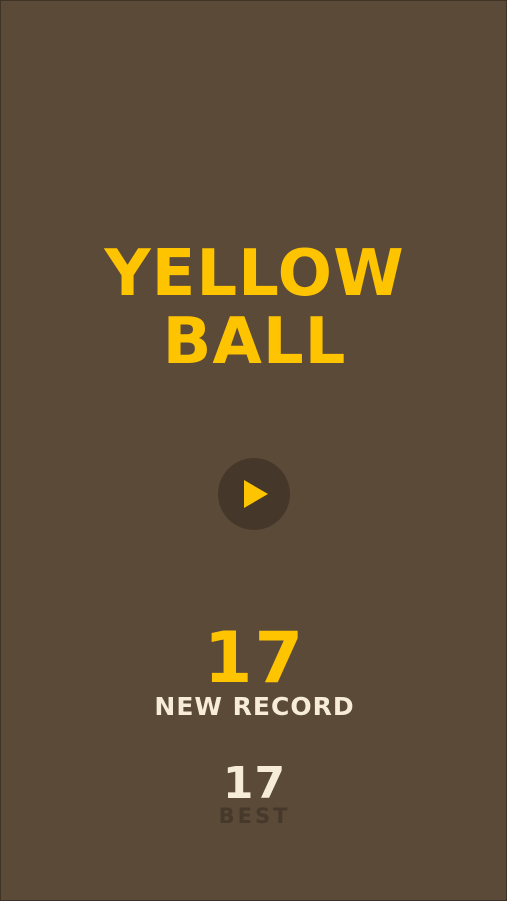 This screenshot has width=507, height=901. What do you see at coordinates (254, 783) in the screenshot?
I see `best-score: 17` at bounding box center [254, 783].